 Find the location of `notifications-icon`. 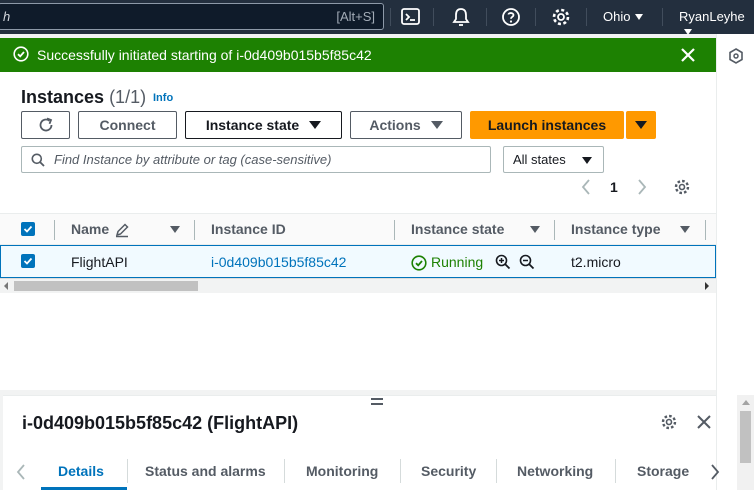

notifications-icon is located at coordinates (461, 17).